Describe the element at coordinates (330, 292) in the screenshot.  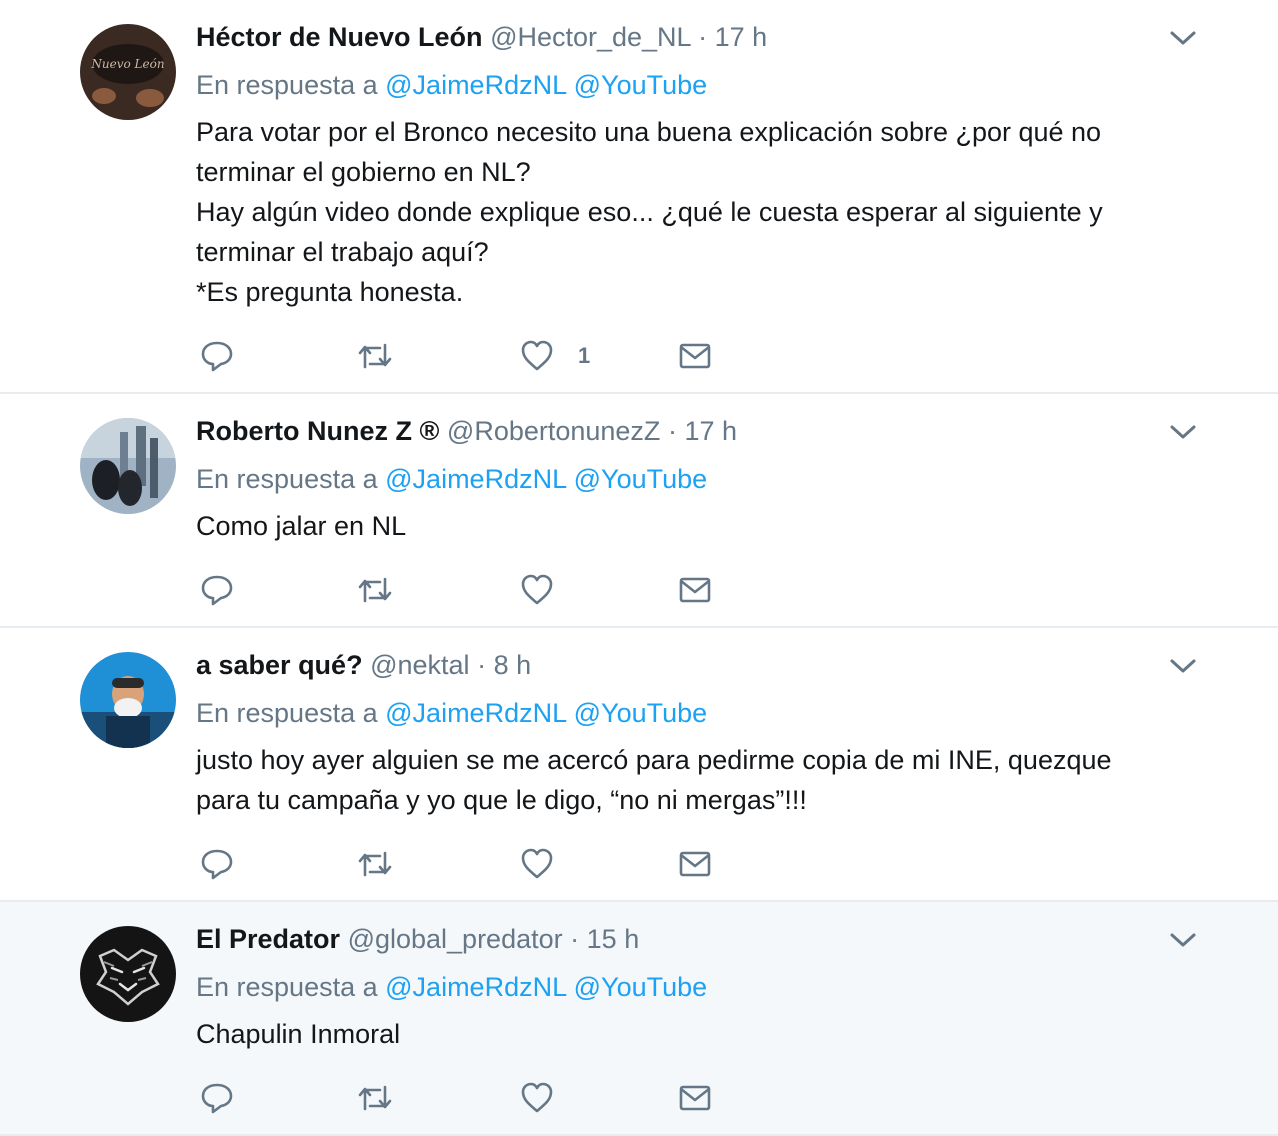
I see `tweet-text-line: *Es pregunta honesta.` at that location.